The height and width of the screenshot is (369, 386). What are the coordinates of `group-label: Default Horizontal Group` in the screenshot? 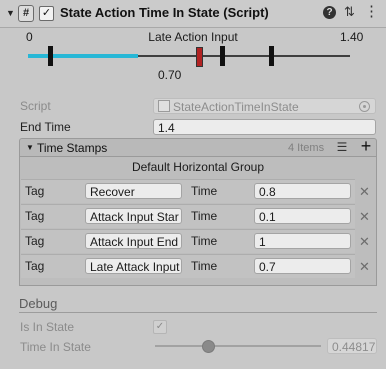 It's located at (198, 167).